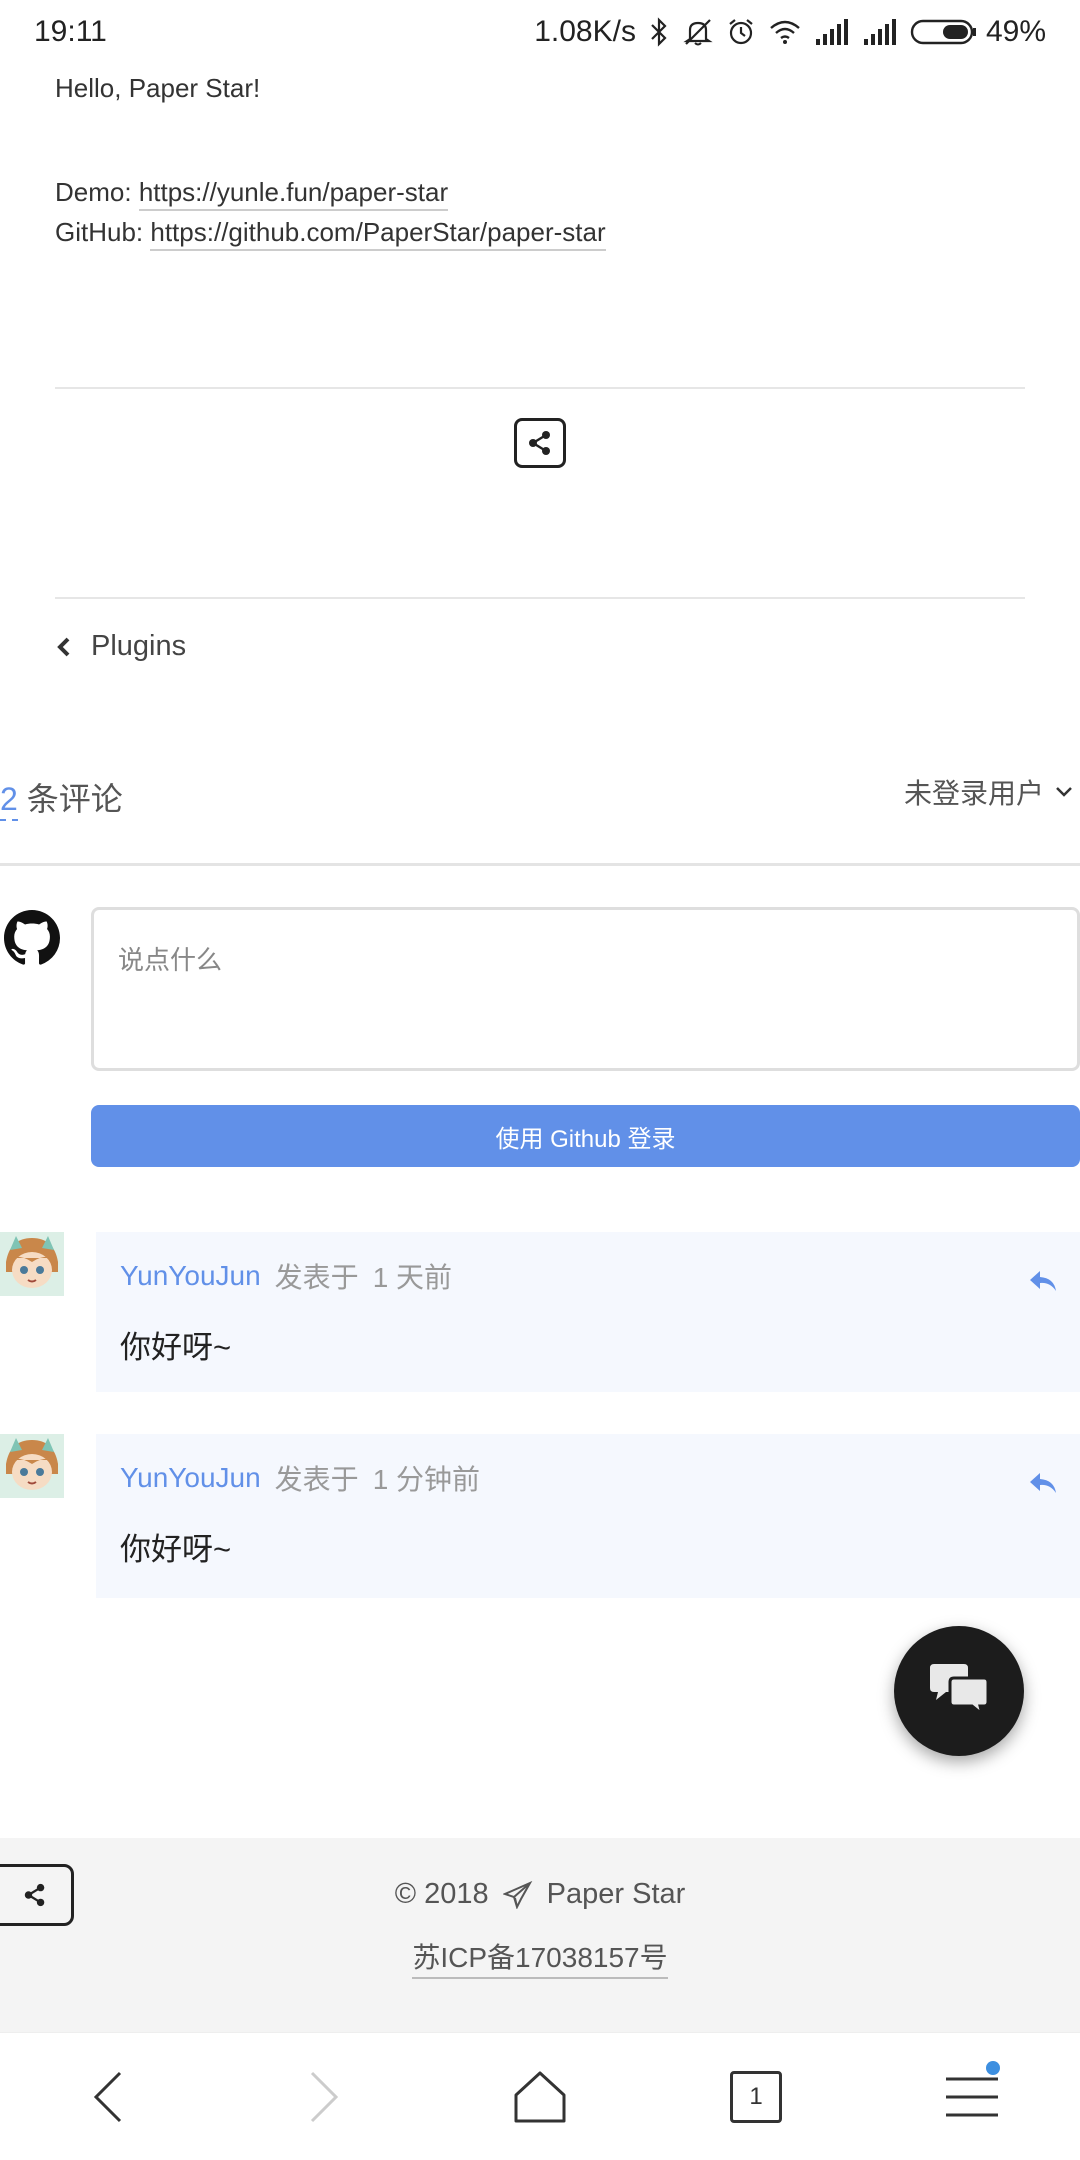  I want to click on prev-post-link: Plugins, so click(120, 646).